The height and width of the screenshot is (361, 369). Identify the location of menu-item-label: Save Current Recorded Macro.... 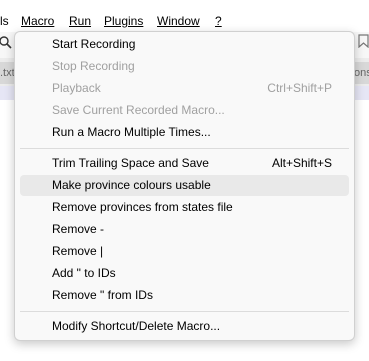
(138, 110).